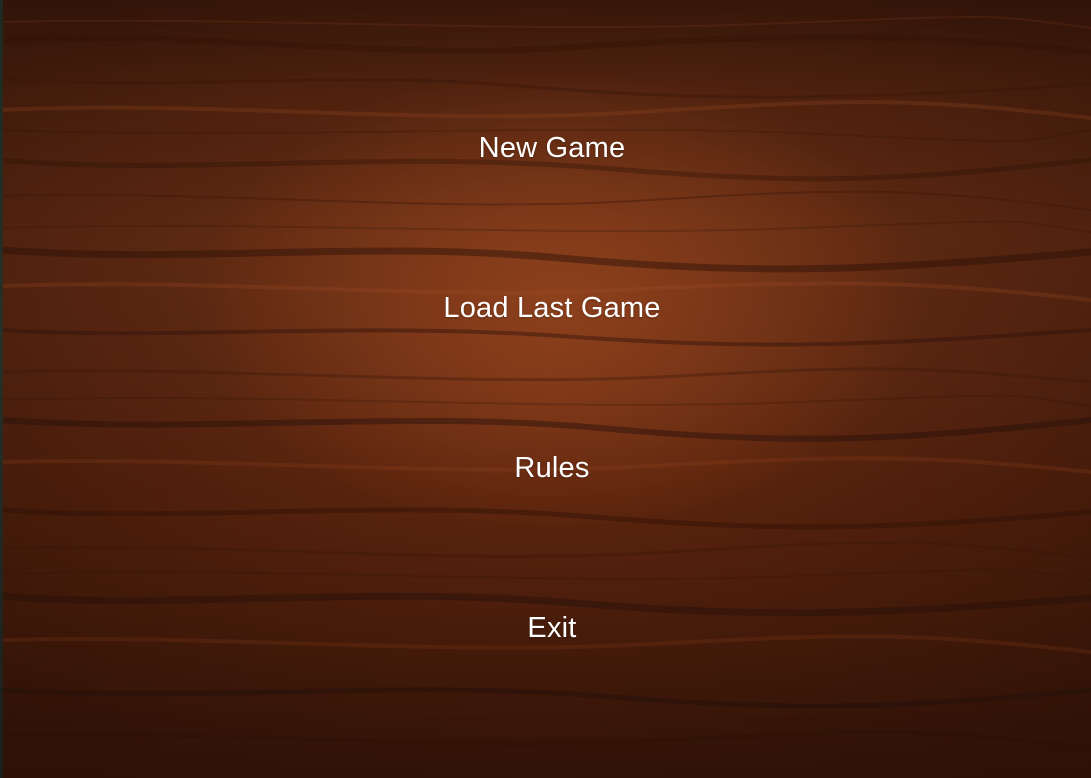 Image resolution: width=1091 pixels, height=778 pixels. I want to click on exit-button: Exit, so click(551, 628).